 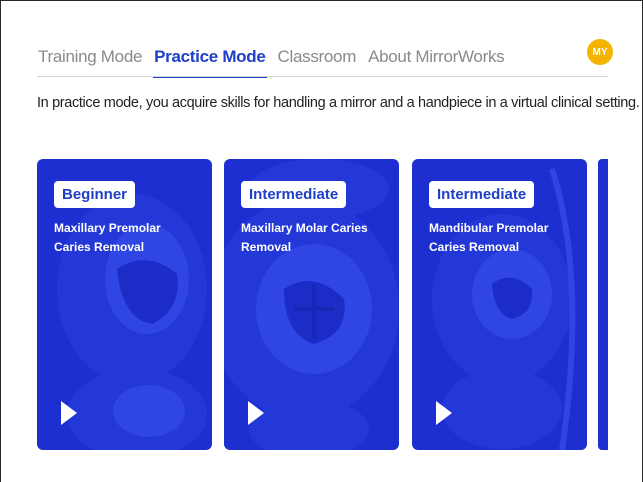 What do you see at coordinates (603, 304) in the screenshot?
I see `next-card-peek` at bounding box center [603, 304].